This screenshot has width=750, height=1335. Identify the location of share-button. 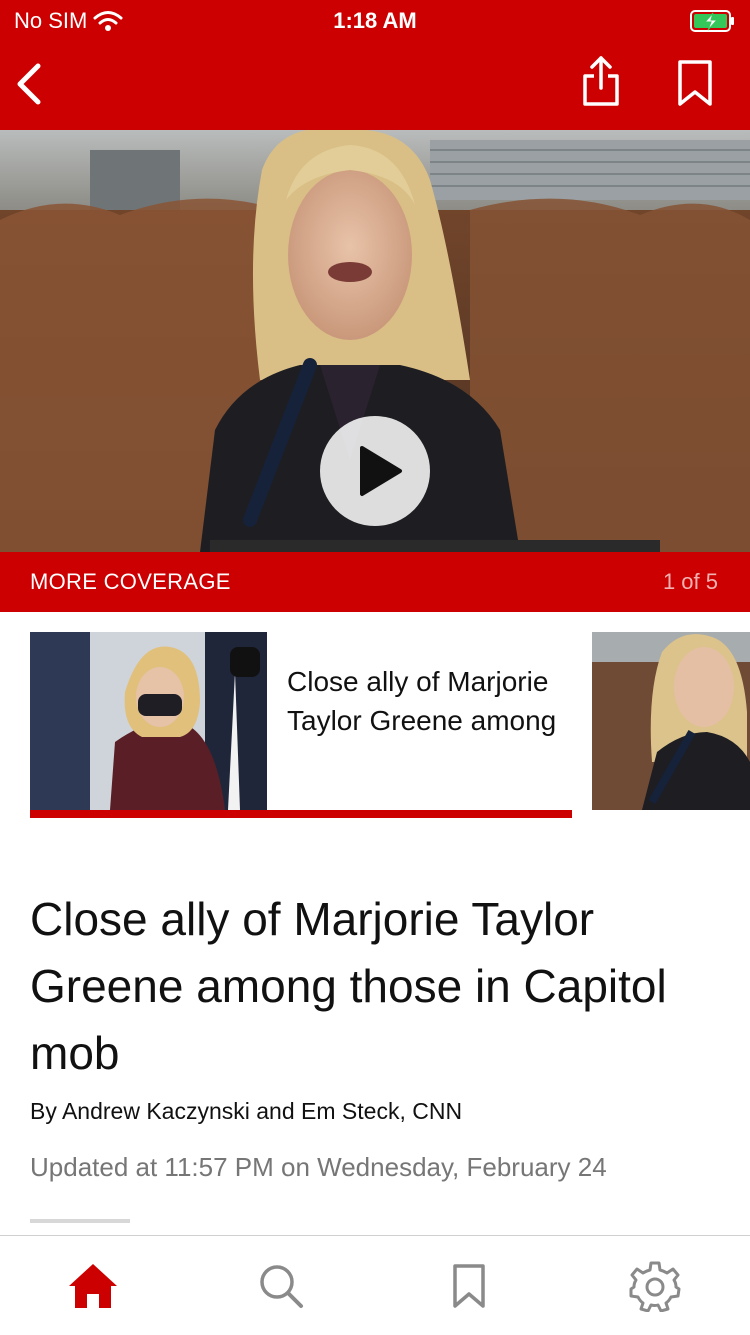
(601, 82).